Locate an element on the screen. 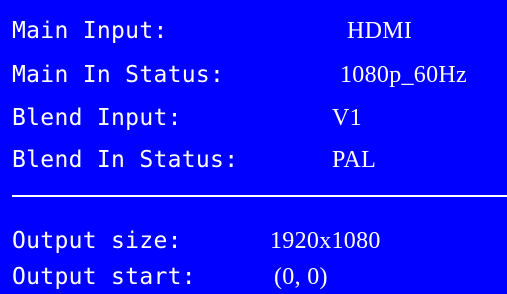 This screenshot has width=507, height=294. main-in-status-label: Main In Status: is located at coordinates (118, 75).